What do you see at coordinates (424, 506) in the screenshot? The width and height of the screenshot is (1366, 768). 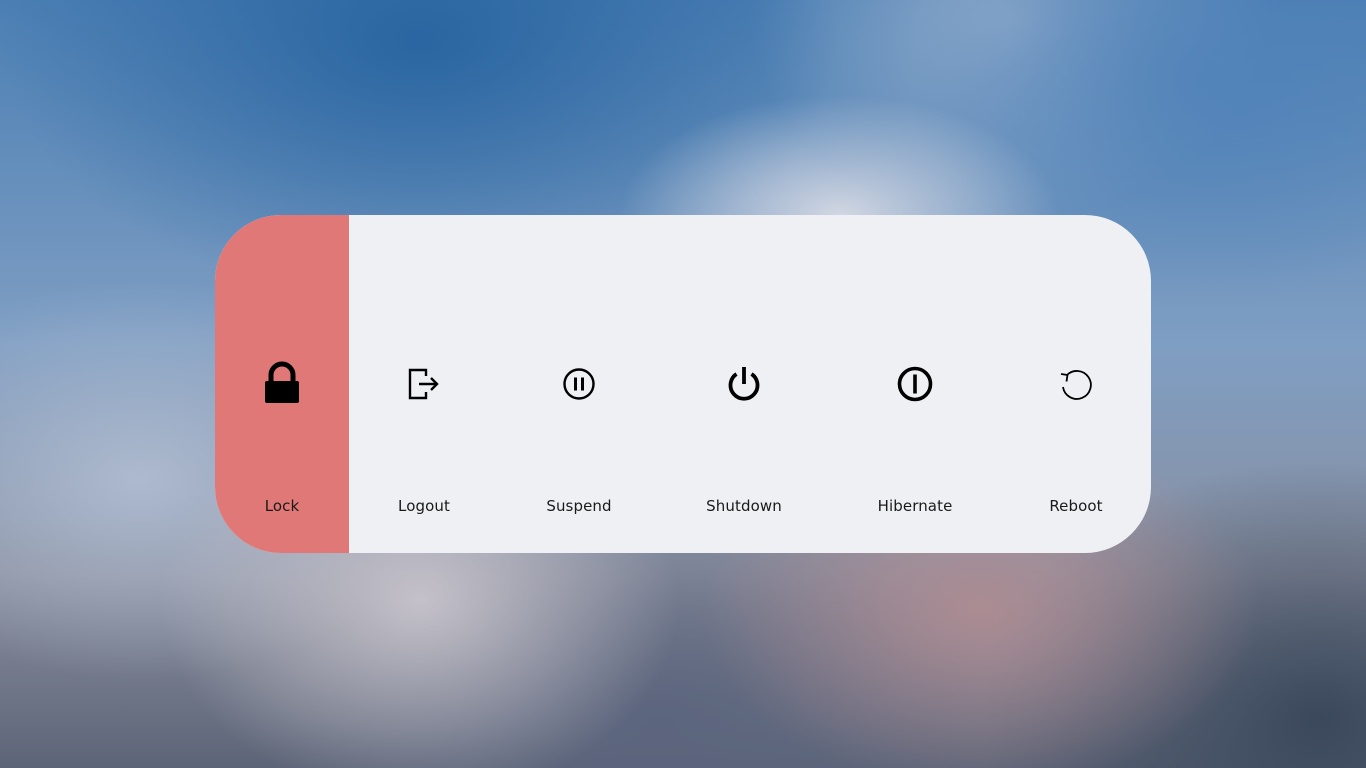 I see `logout-label: Logout` at bounding box center [424, 506].